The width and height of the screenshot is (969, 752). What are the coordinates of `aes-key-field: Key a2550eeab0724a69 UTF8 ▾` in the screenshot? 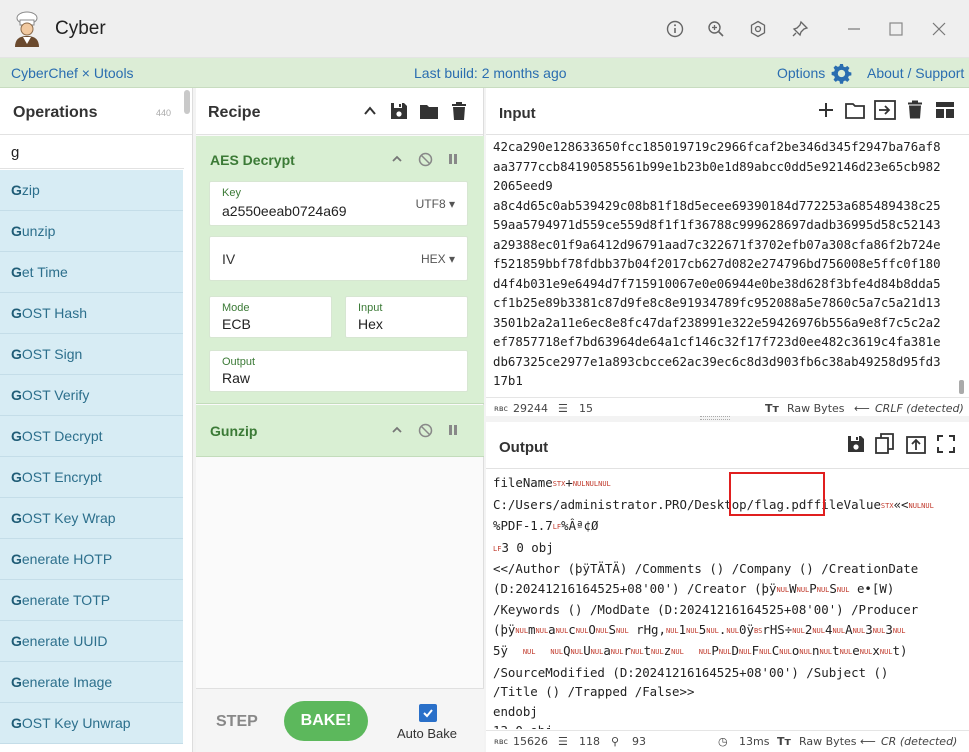 It's located at (338, 203).